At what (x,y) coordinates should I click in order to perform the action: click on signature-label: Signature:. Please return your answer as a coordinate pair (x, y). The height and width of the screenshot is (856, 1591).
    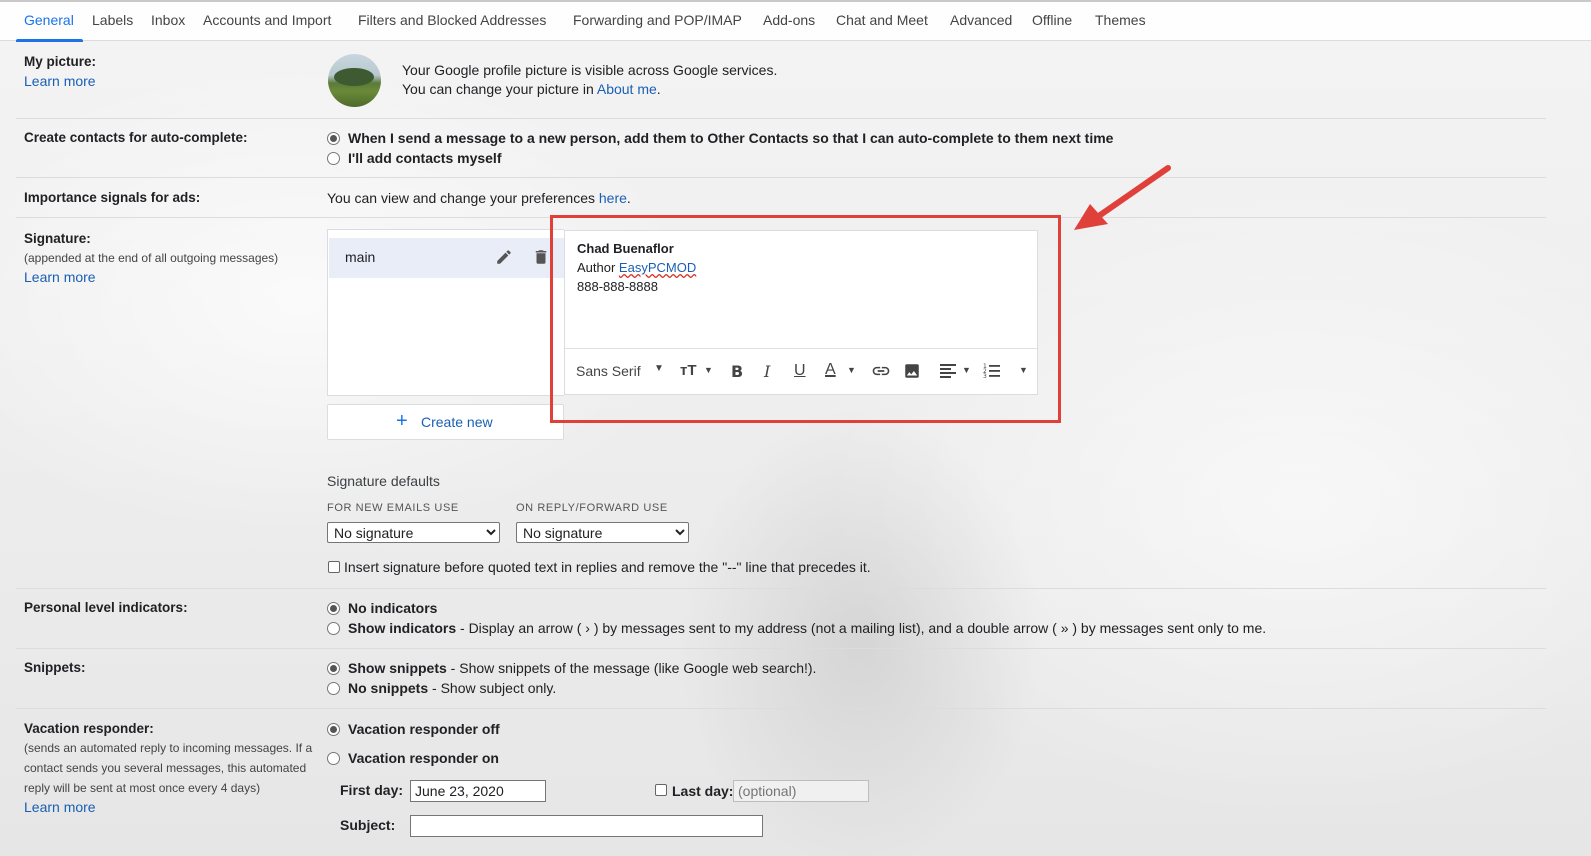
    Looking at the image, I should click on (57, 238).